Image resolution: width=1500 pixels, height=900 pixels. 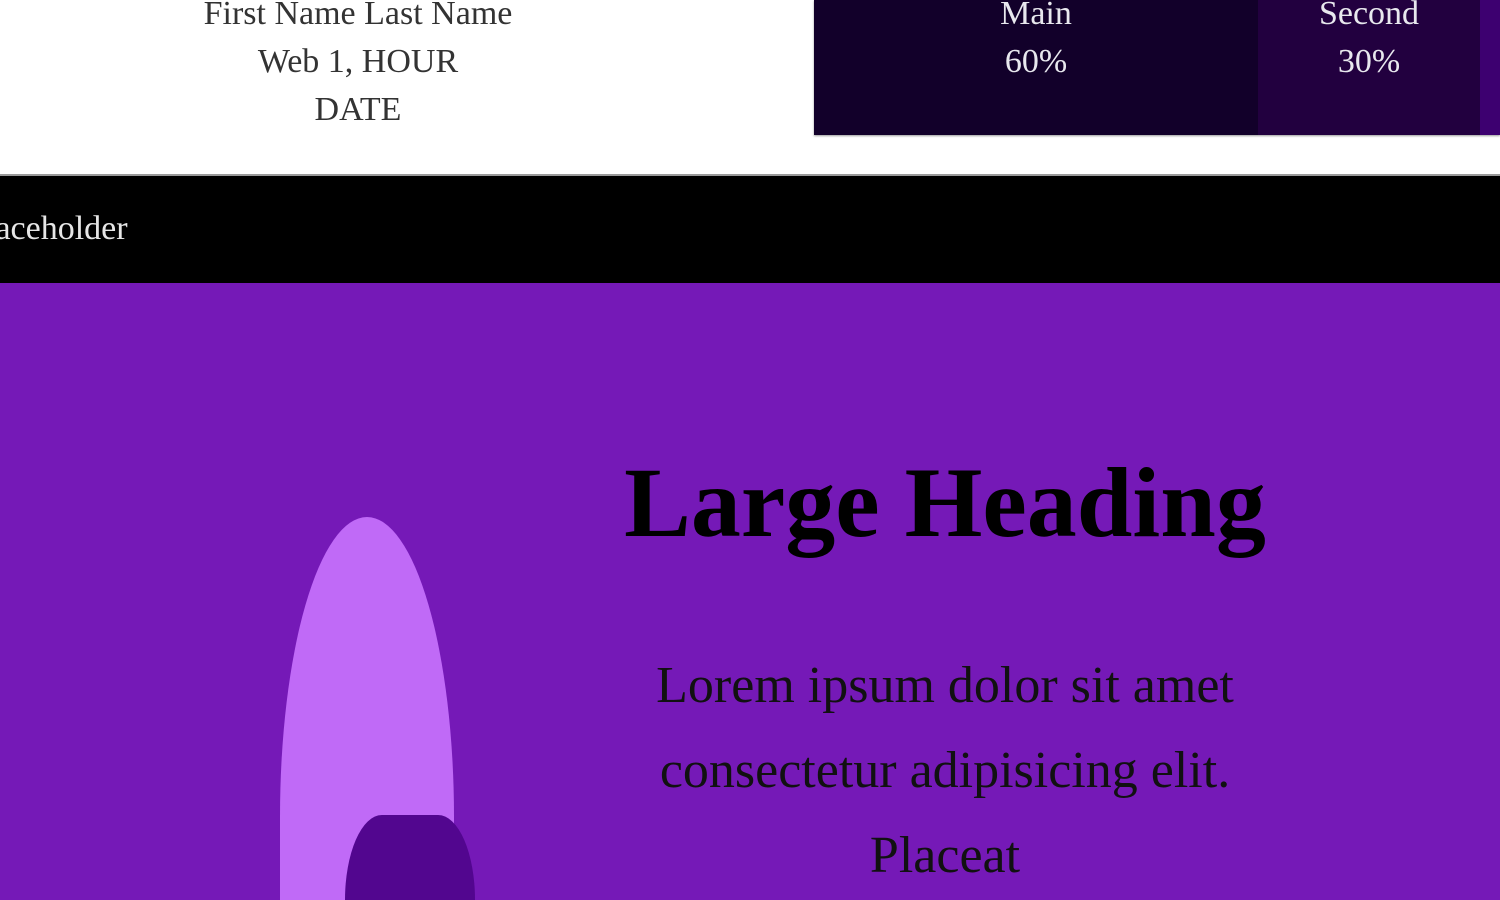 I want to click on nav-bar: laceholder, so click(x=750, y=228).